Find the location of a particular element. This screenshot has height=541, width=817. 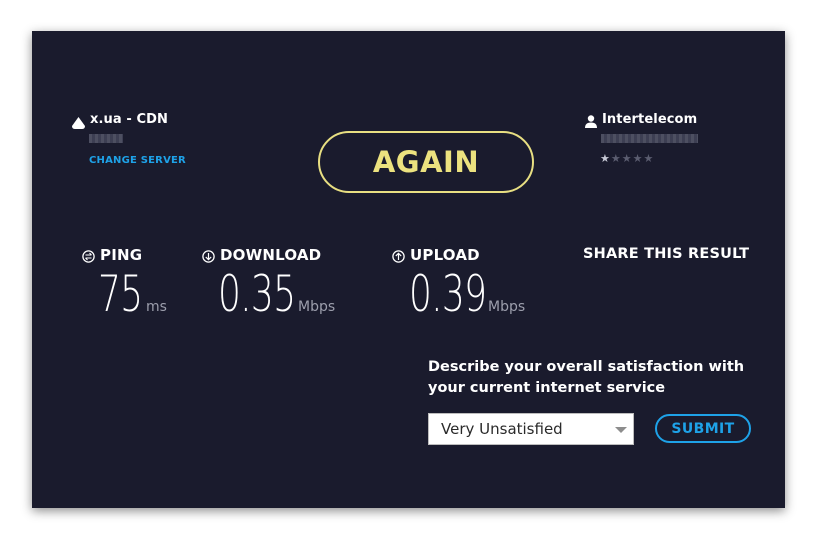

ping-icon is located at coordinates (88, 256).